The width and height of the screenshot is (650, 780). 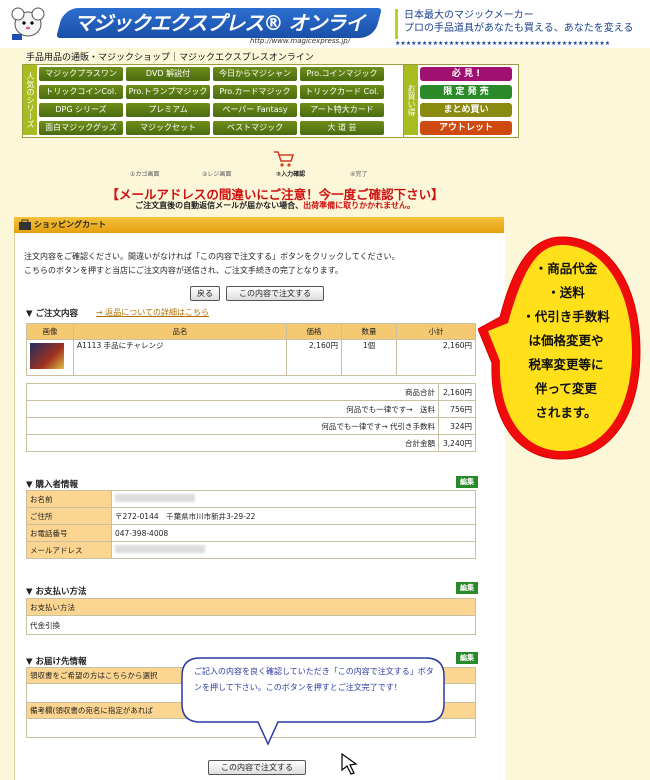 What do you see at coordinates (232, 443) in the screenshot?
I see `summary-label: 合計金額` at bounding box center [232, 443].